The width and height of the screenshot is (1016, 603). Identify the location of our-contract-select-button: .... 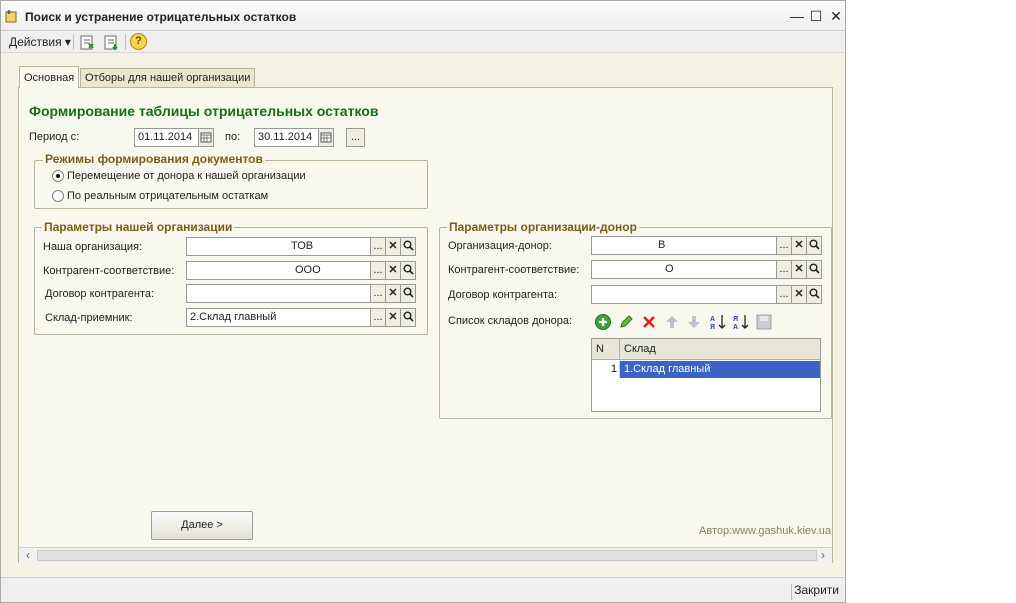
(378, 293).